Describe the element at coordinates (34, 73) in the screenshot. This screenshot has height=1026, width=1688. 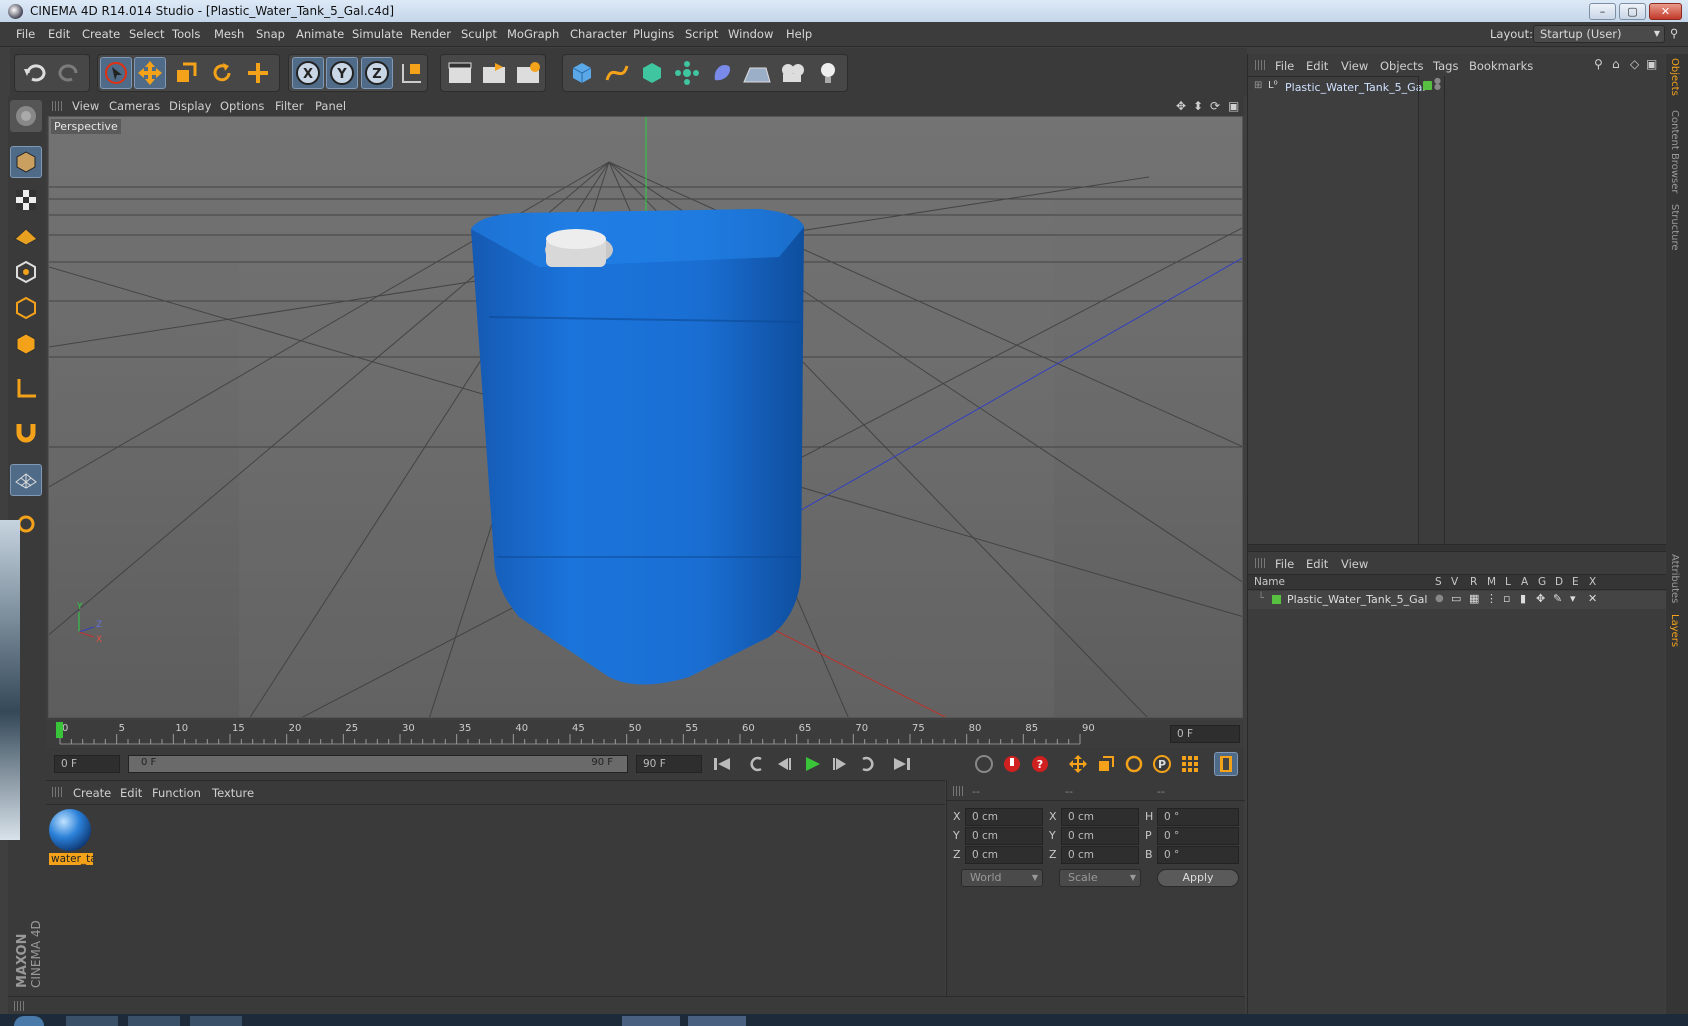
I see `undo-icon` at that location.